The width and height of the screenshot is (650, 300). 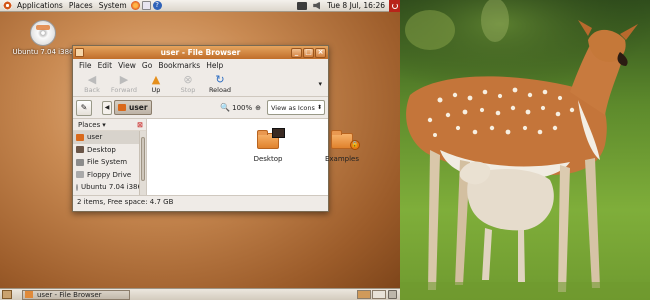 I want to click on edit-pencil-icon: ✎, so click(x=84, y=107).